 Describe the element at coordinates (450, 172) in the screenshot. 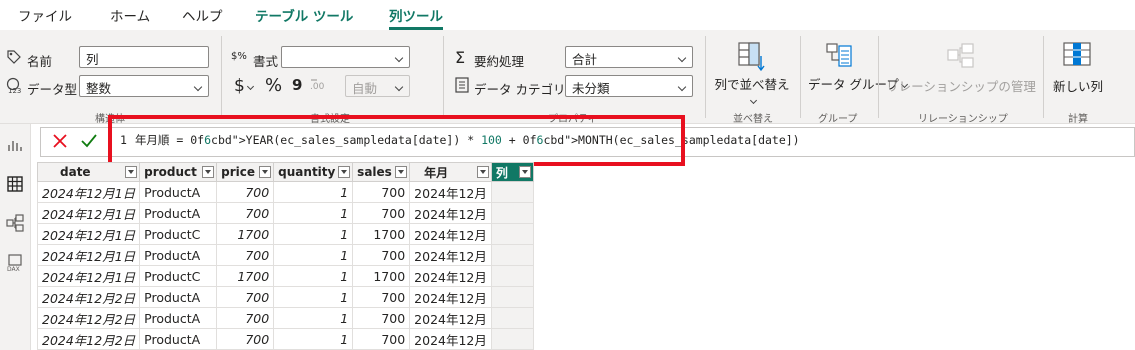

I see `column-header-yearmonth: 年月` at that location.